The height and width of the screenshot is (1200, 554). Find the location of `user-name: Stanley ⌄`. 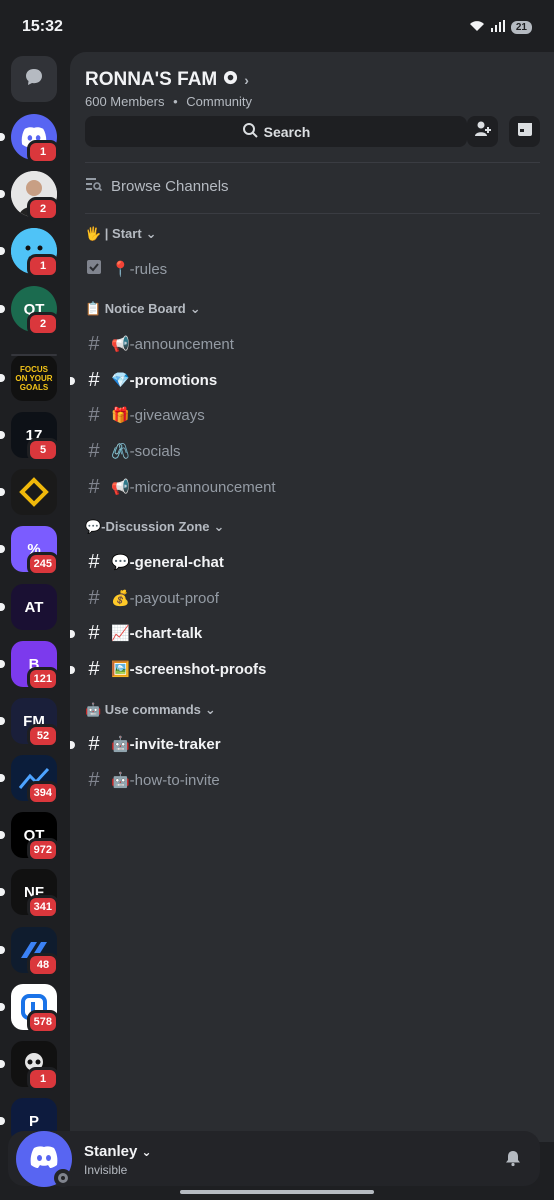

user-name: Stanley ⌄ is located at coordinates (118, 1151).